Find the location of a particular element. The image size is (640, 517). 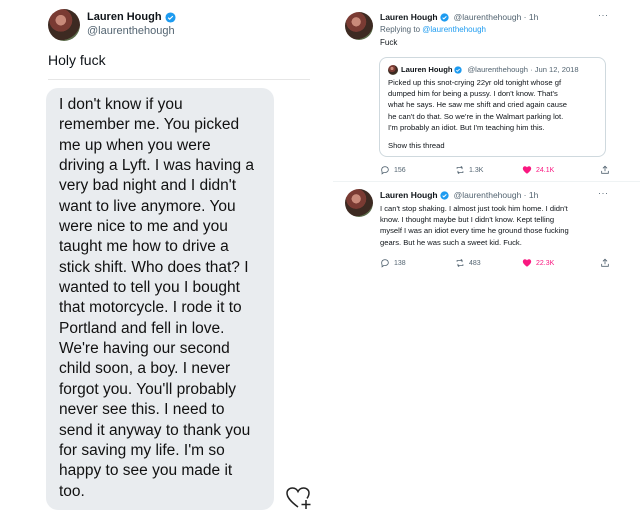

text-line: taught me how to drive a is located at coordinates (144, 247).